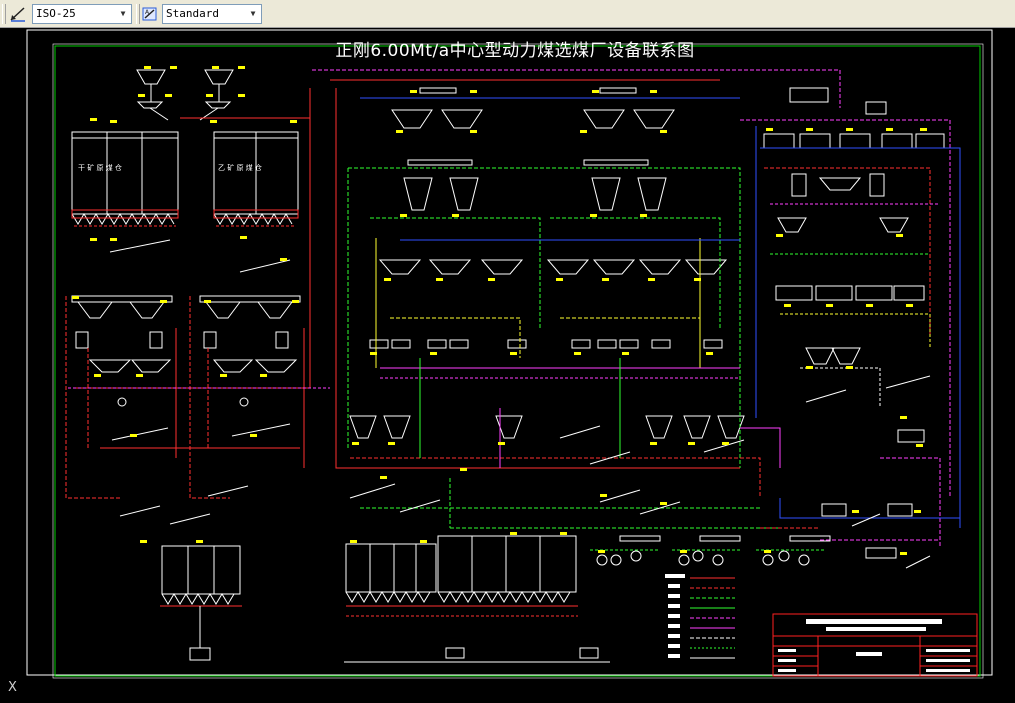  What do you see at coordinates (4, 14) in the screenshot?
I see `toolbar-grip` at bounding box center [4, 14].